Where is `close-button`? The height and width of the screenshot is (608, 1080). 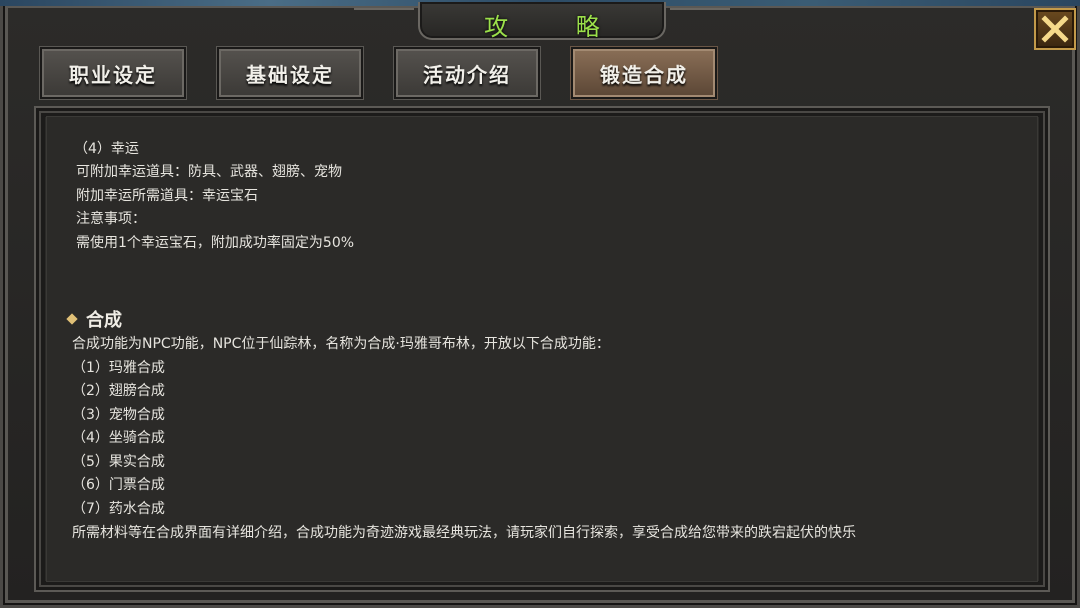
close-button is located at coordinates (1055, 29).